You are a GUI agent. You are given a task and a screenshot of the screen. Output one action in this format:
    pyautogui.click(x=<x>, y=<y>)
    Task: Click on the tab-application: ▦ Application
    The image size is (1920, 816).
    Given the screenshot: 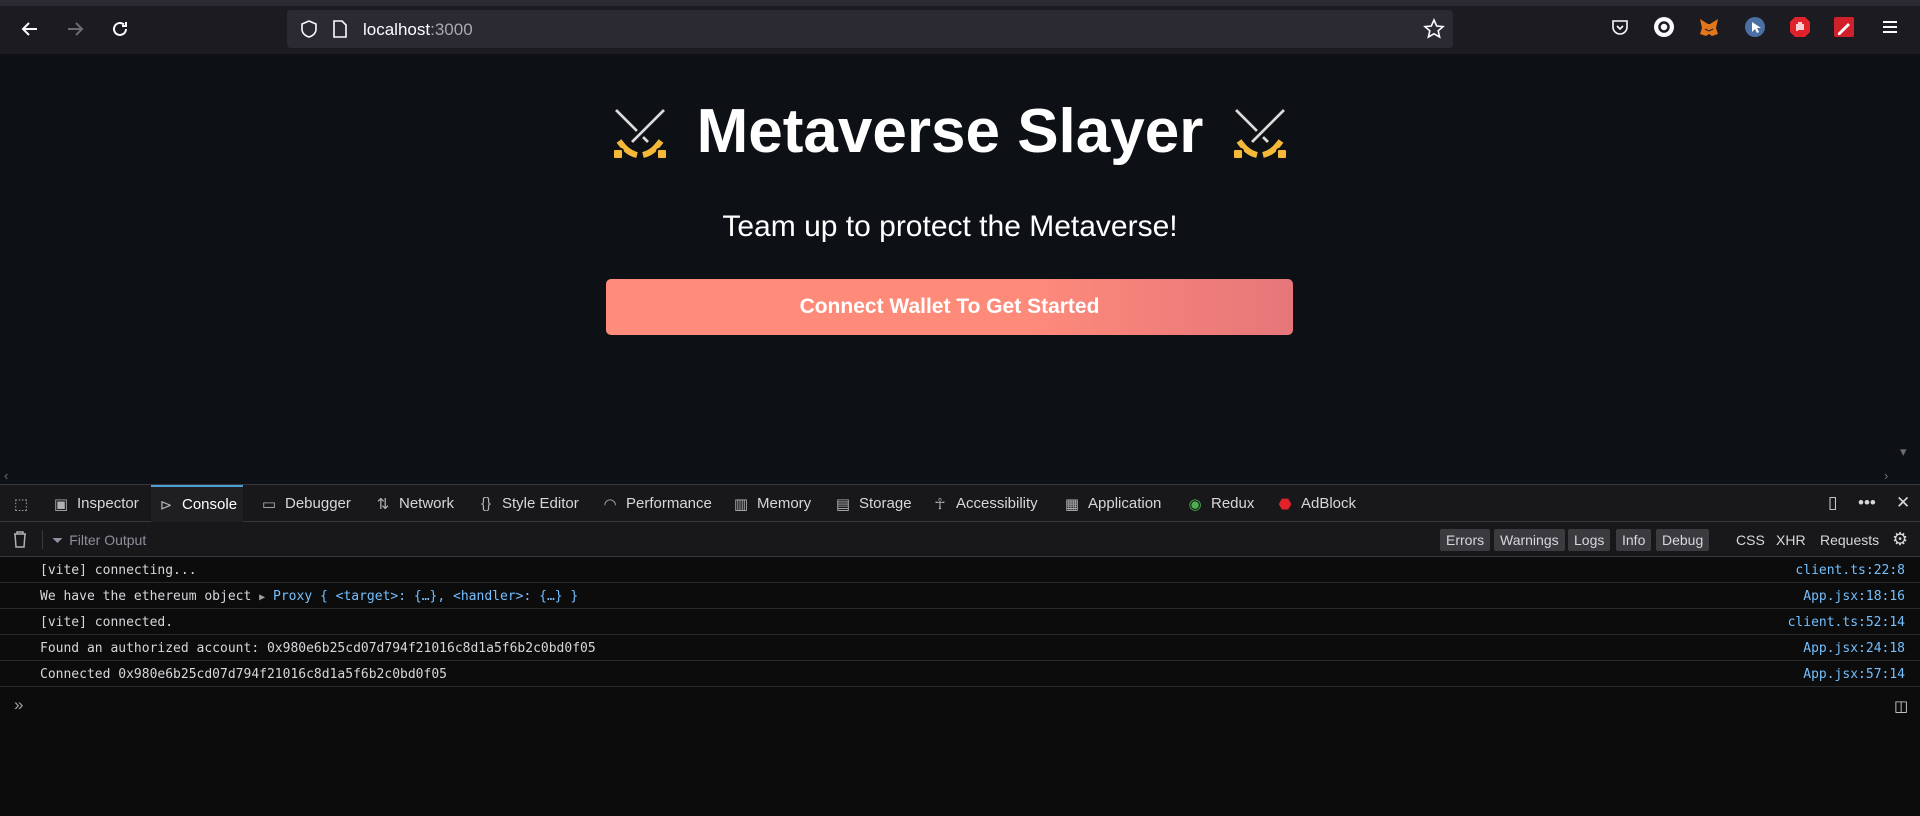 What is the action you would take?
    pyautogui.click(x=1112, y=503)
    